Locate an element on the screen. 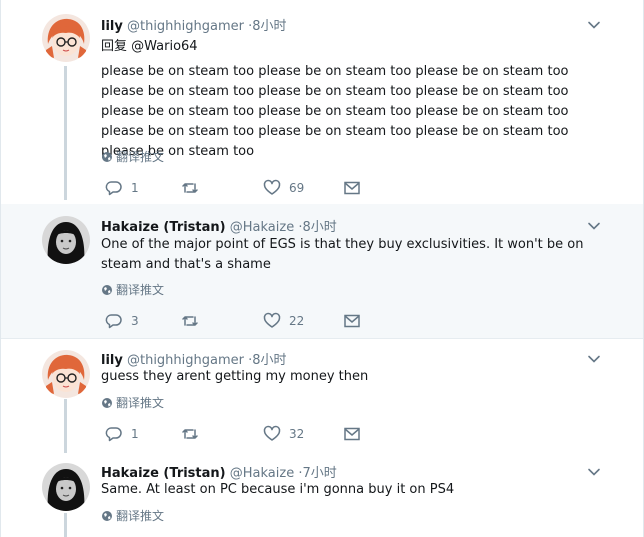 The image size is (644, 537). tweet-header: Hakaize (Tristan) @Hakaize ·7小时 is located at coordinates (219, 471).